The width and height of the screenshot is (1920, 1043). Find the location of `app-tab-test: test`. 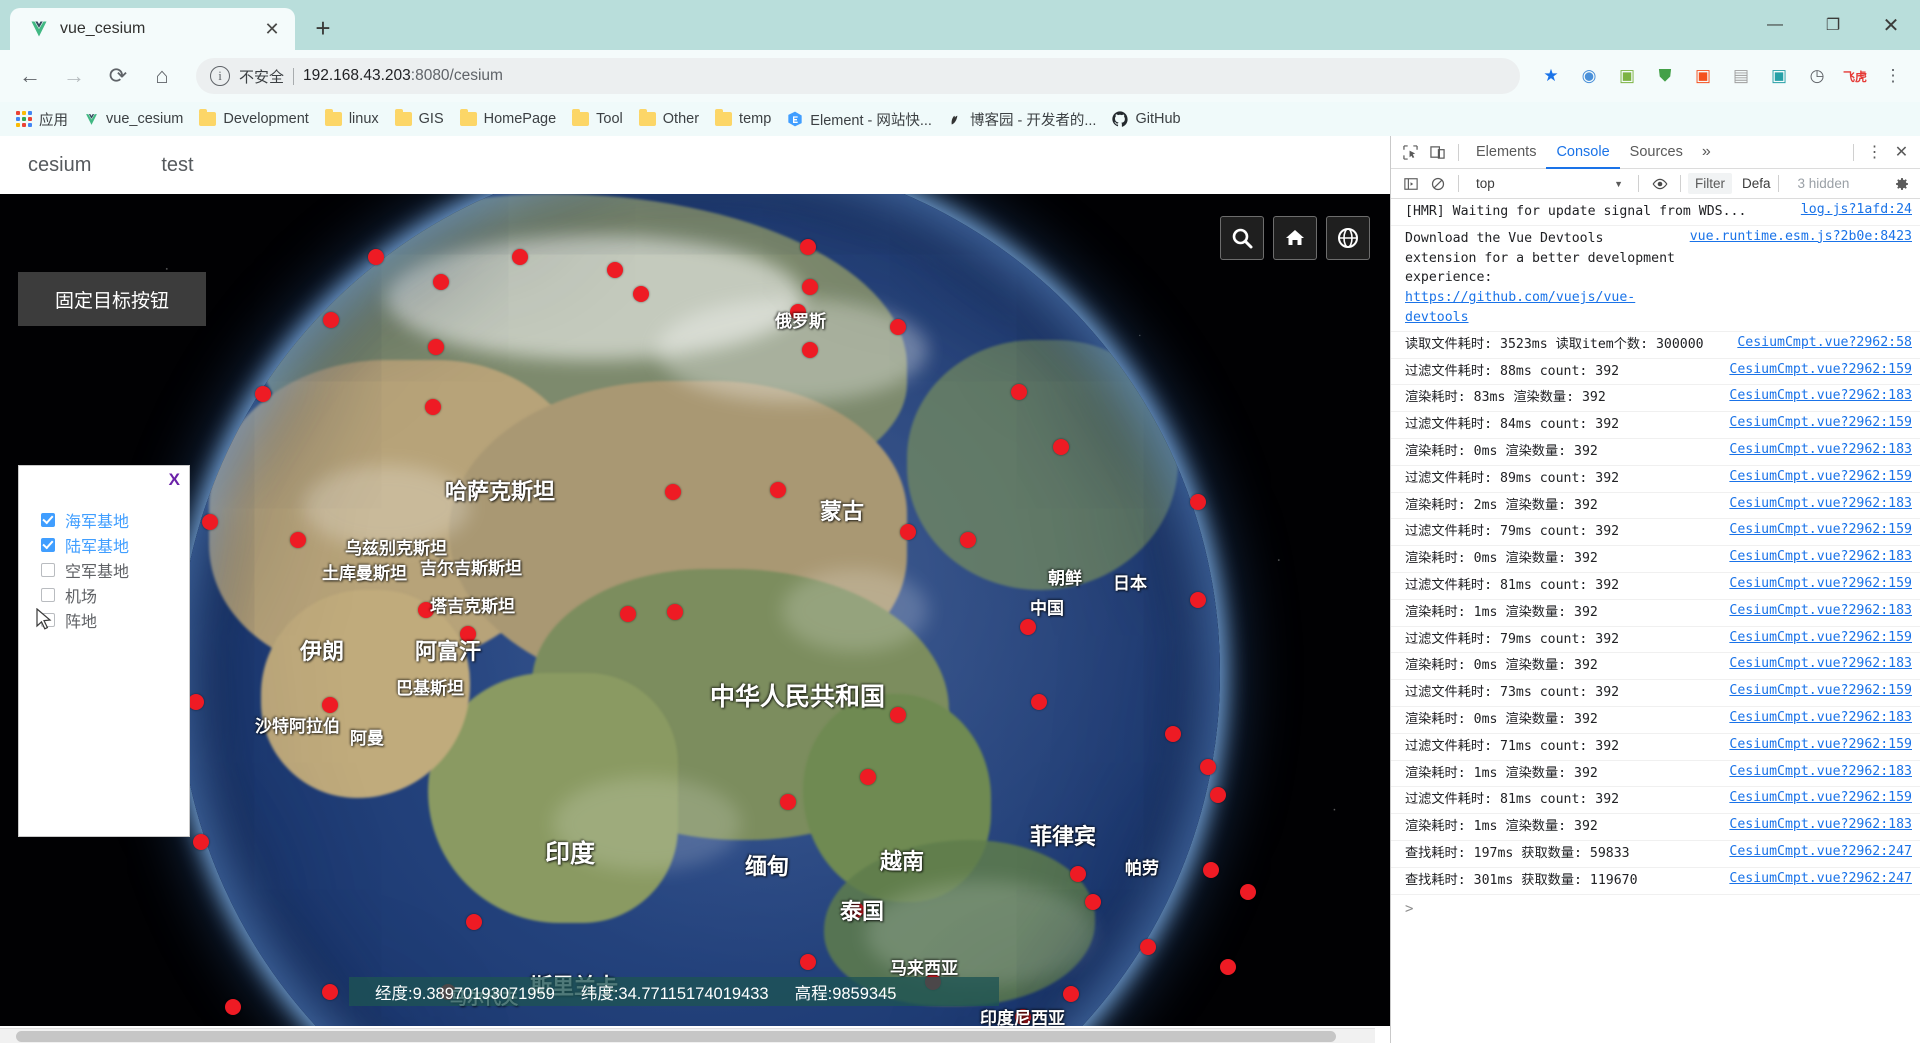

app-tab-test: test is located at coordinates (177, 165).